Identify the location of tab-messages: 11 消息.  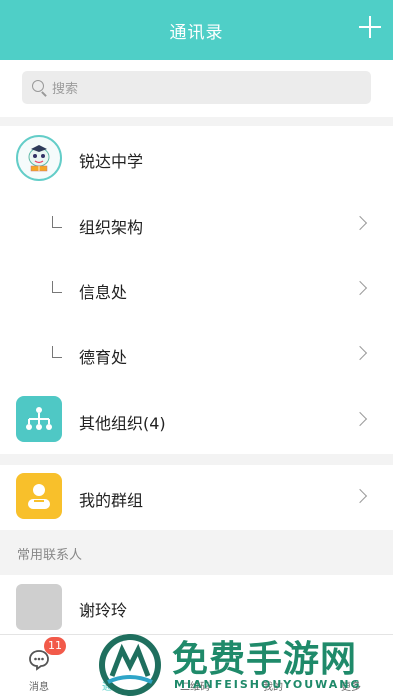
(39, 667).